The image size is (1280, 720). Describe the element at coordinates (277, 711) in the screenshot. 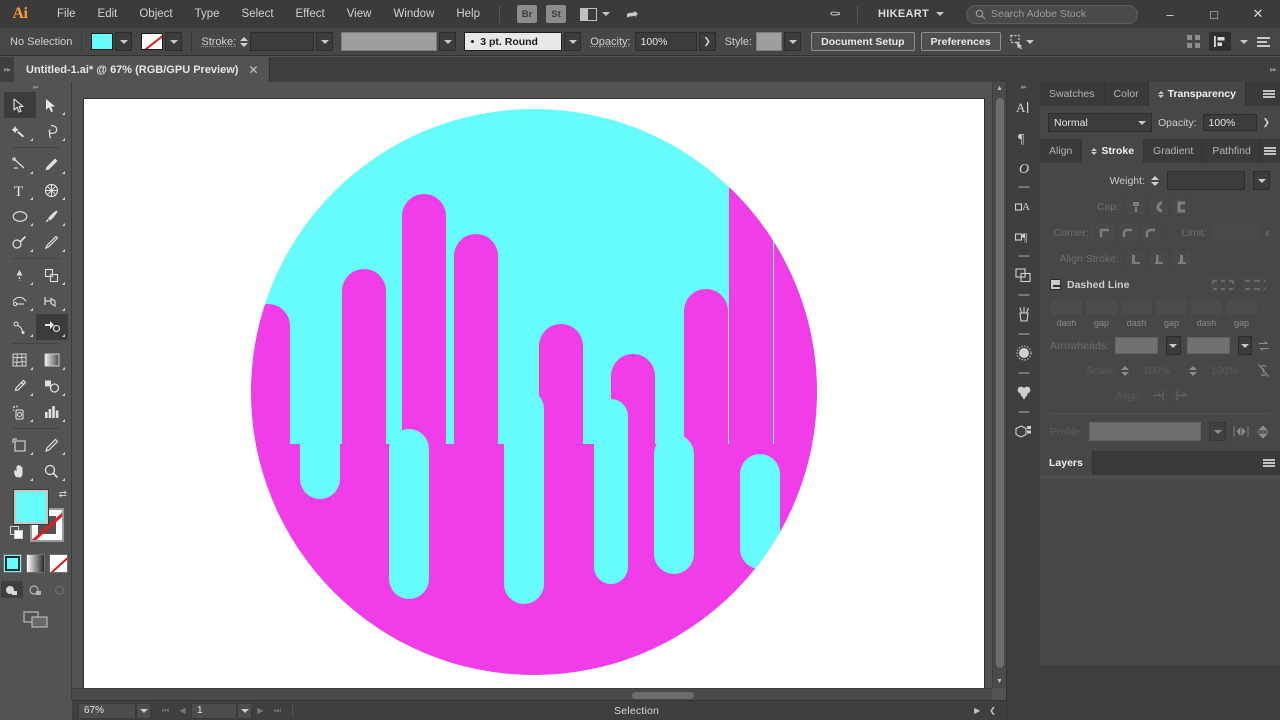

I see `last-artboard-button: ⏭` at that location.